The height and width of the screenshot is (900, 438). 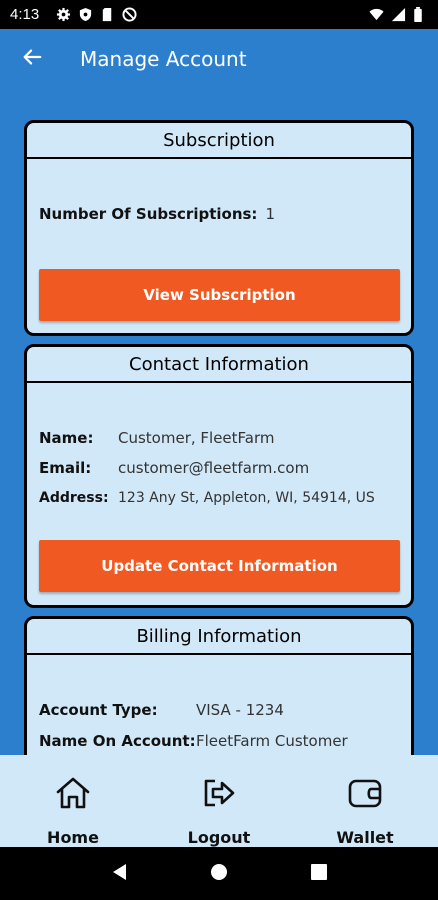 I want to click on nav-wallet-label: Wallet, so click(x=365, y=837).